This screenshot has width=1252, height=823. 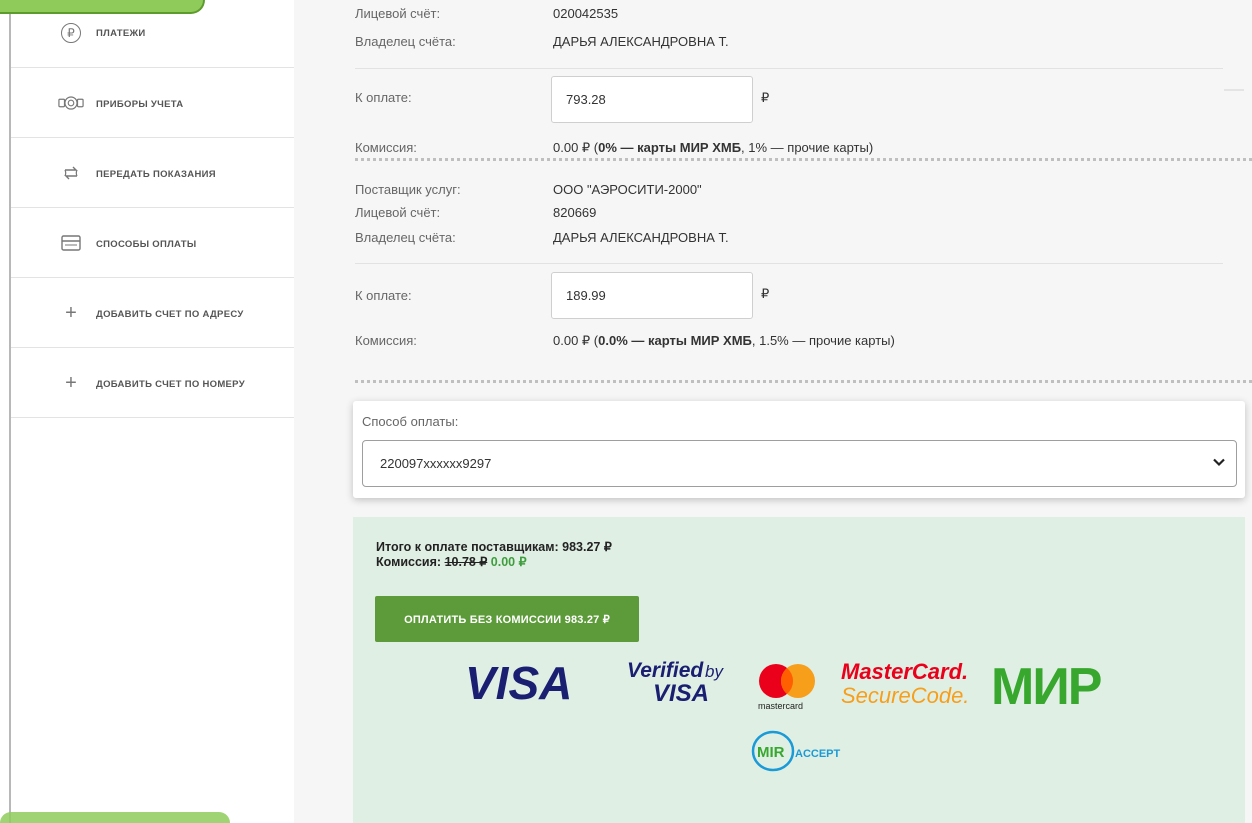 What do you see at coordinates (140, 104) in the screenshot?
I see `sidebar-item-label: Приборы учета` at bounding box center [140, 104].